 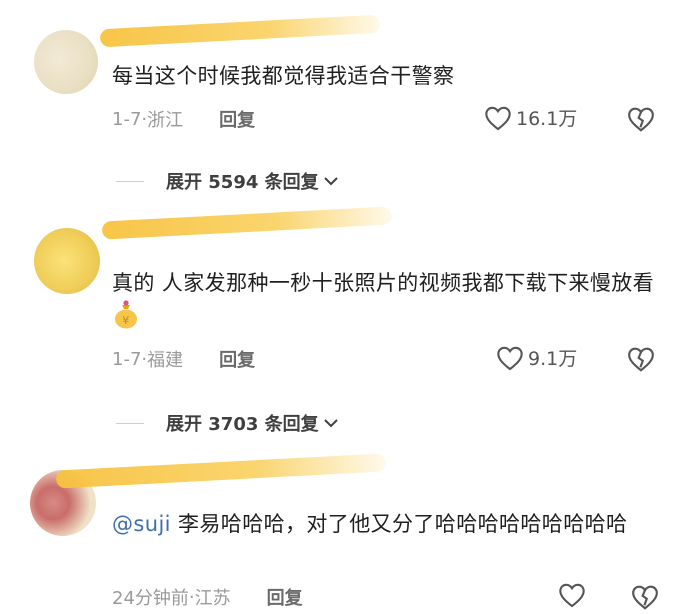 I want to click on comment-text: @suji 李易哈哈哈，对了他又分了哈哈哈哈哈哈哈哈哈, so click(x=389, y=524).